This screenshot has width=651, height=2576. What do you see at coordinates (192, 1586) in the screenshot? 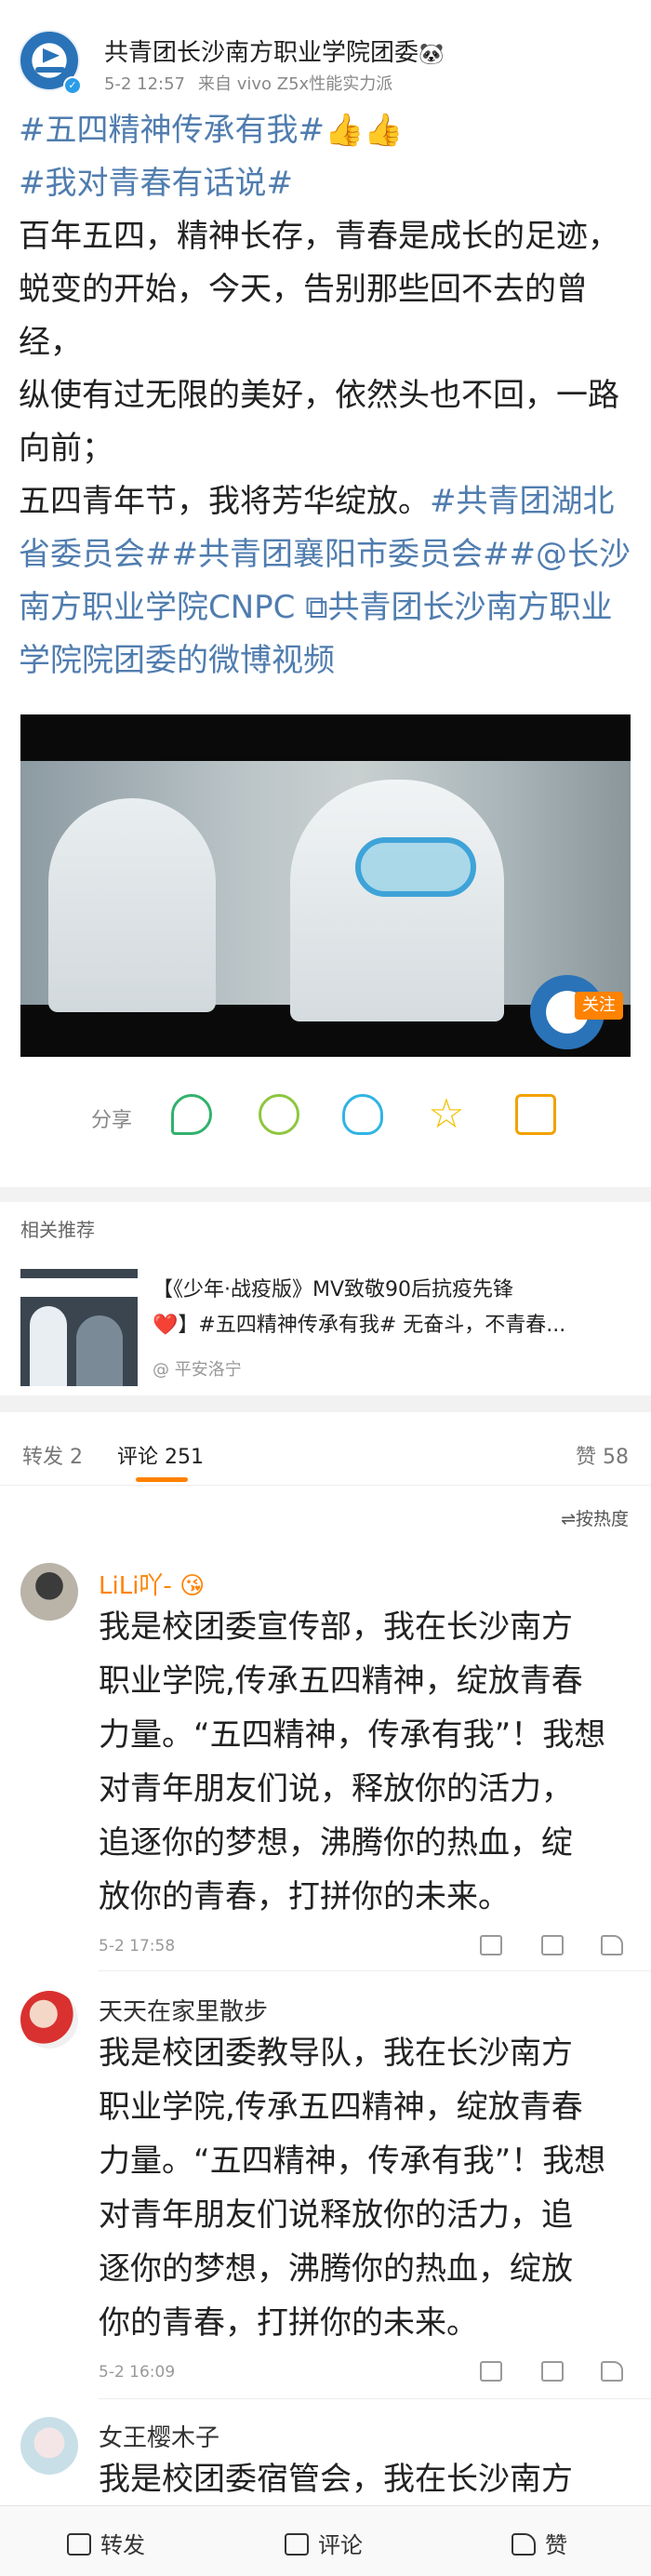
I see `kiss-emoji-icon: 😘` at bounding box center [192, 1586].